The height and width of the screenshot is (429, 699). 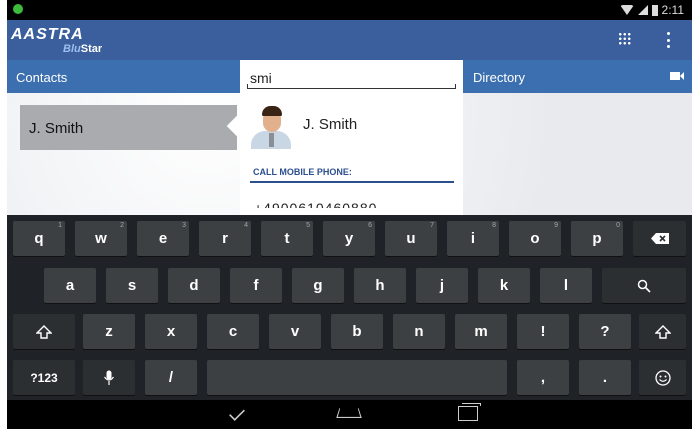 I want to click on key-shift-right, so click(x=662, y=331).